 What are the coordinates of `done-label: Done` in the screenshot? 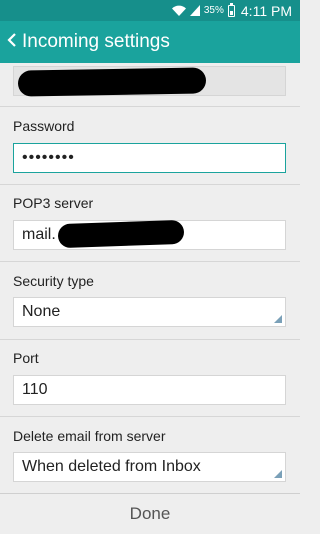 It's located at (150, 513).